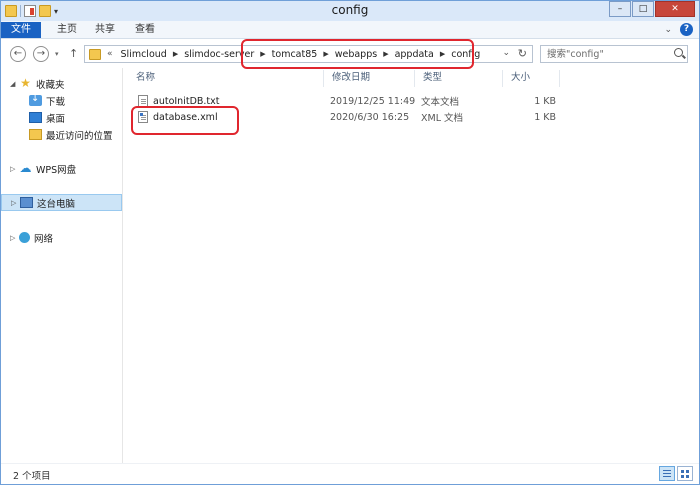 The height and width of the screenshot is (485, 700). I want to click on tab-file: 文件, so click(21, 30).